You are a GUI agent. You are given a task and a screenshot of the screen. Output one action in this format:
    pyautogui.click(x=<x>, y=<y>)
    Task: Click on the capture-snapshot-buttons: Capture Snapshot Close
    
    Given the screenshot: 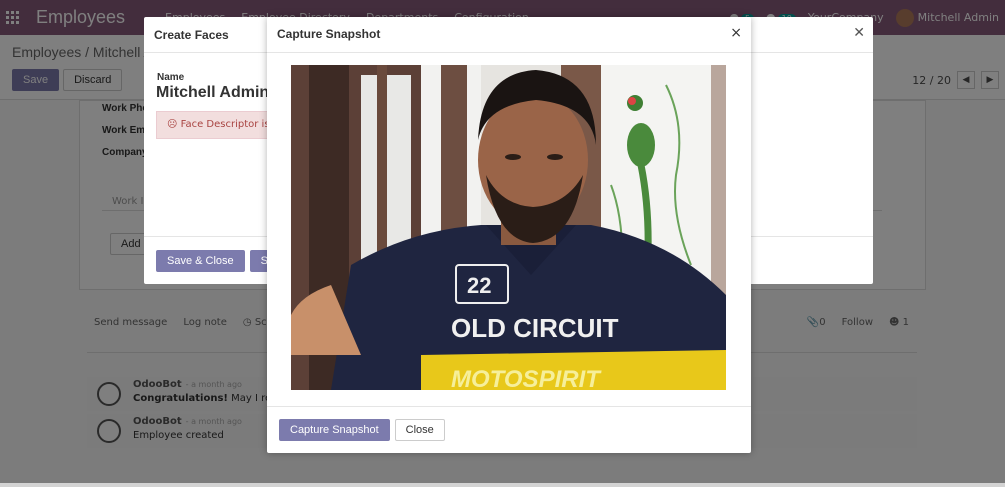 What is the action you would take?
    pyautogui.click(x=362, y=430)
    